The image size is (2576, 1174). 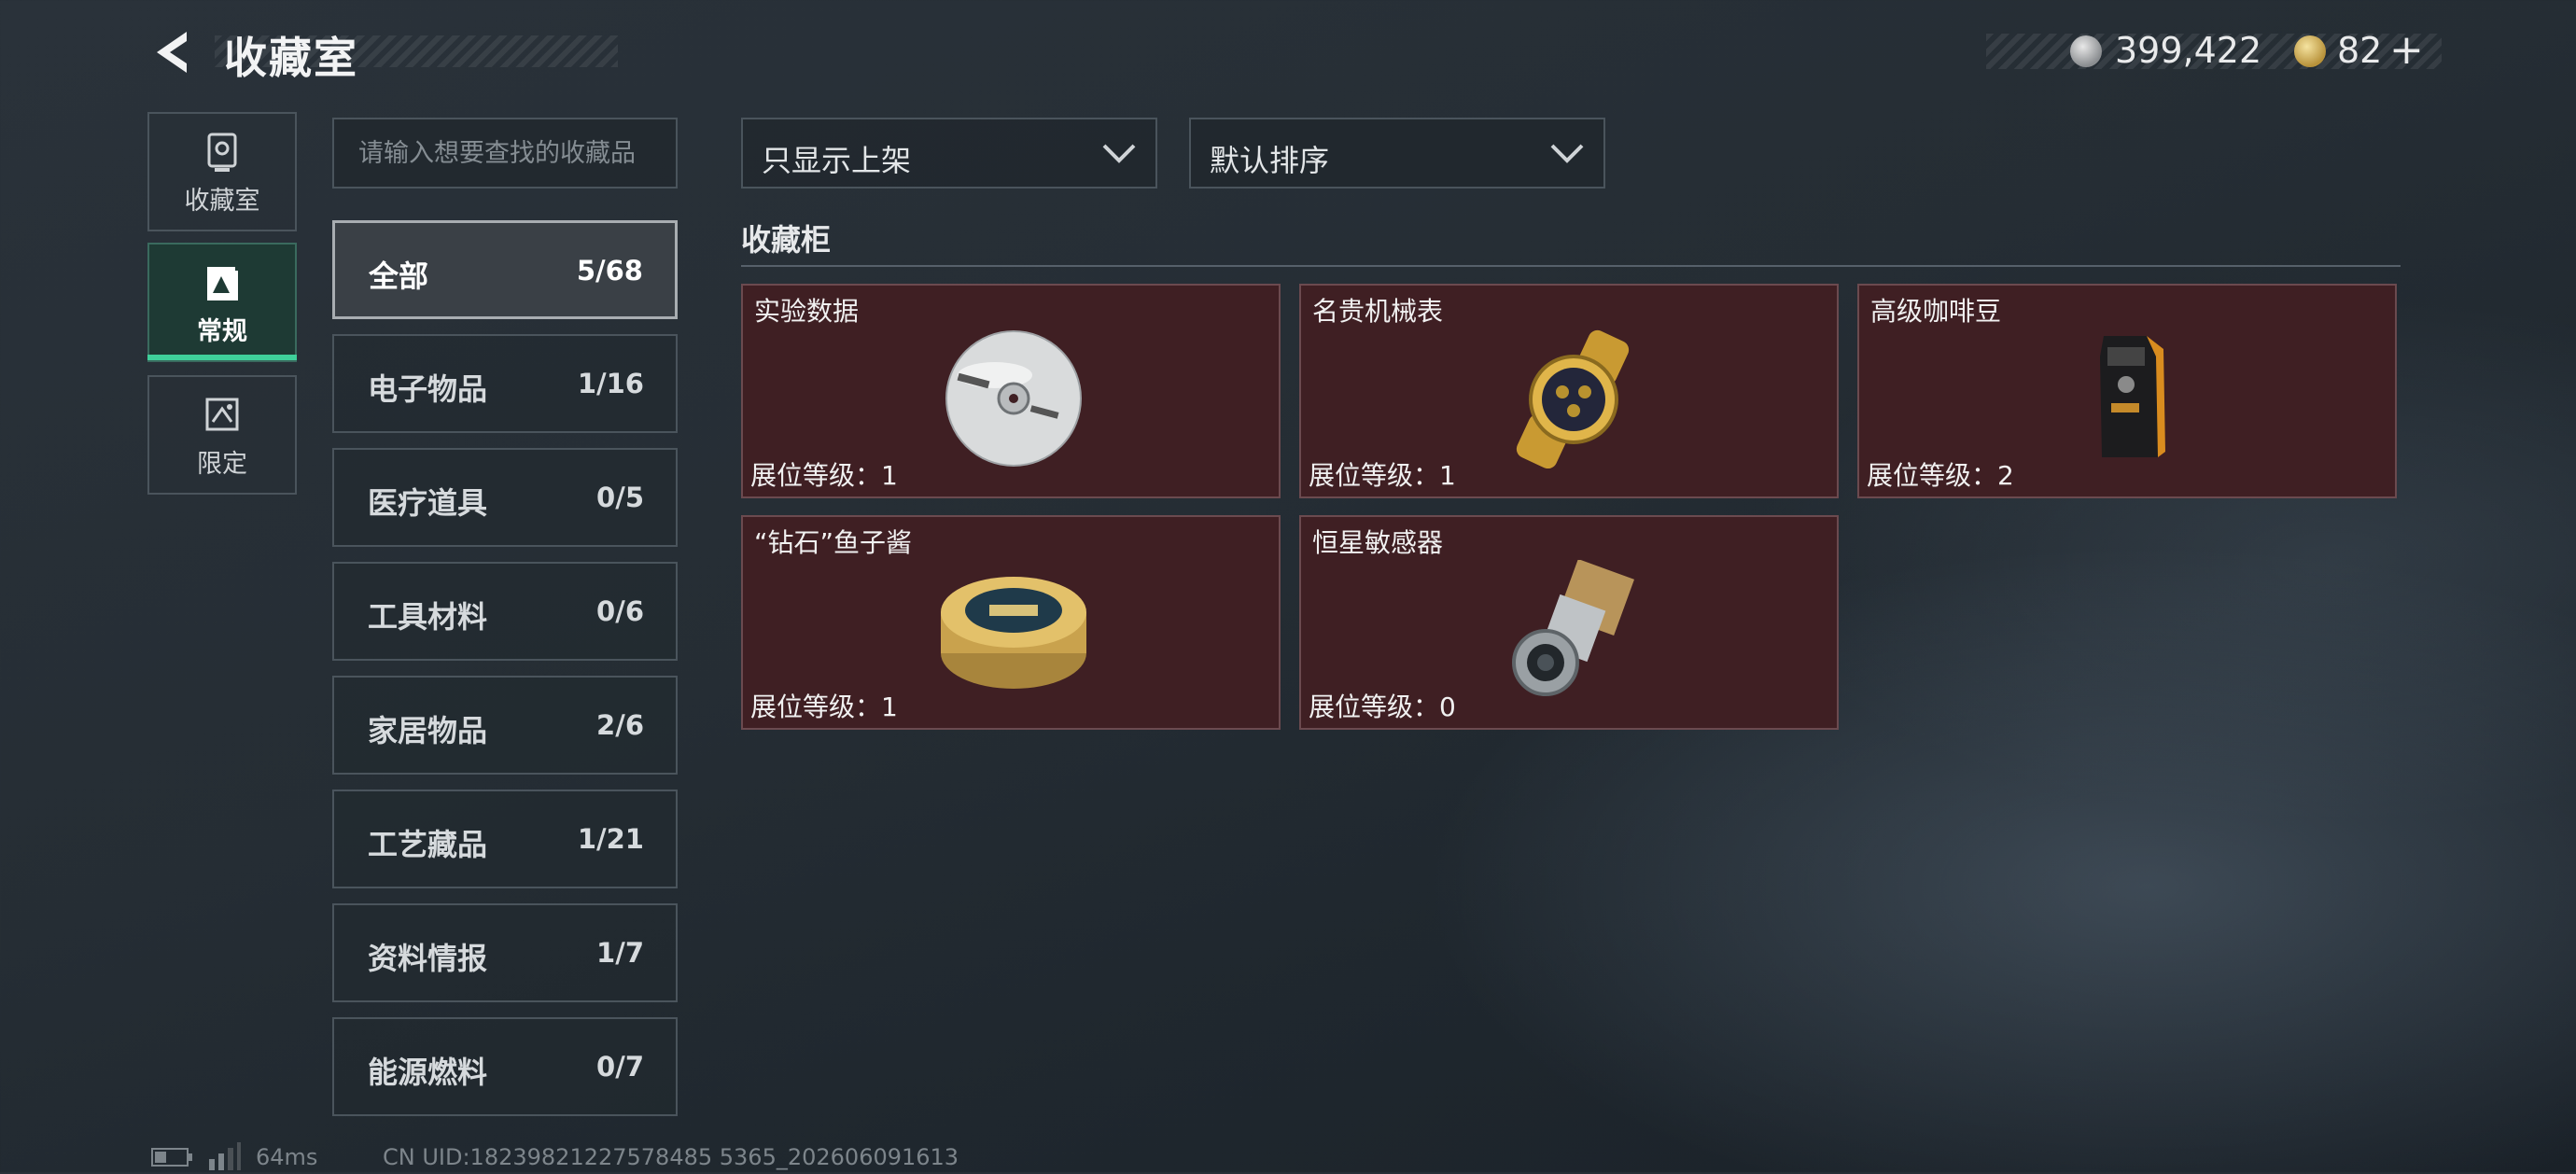 What do you see at coordinates (1382, 707) in the screenshot?
I see `item-level: 展位等级：0` at bounding box center [1382, 707].